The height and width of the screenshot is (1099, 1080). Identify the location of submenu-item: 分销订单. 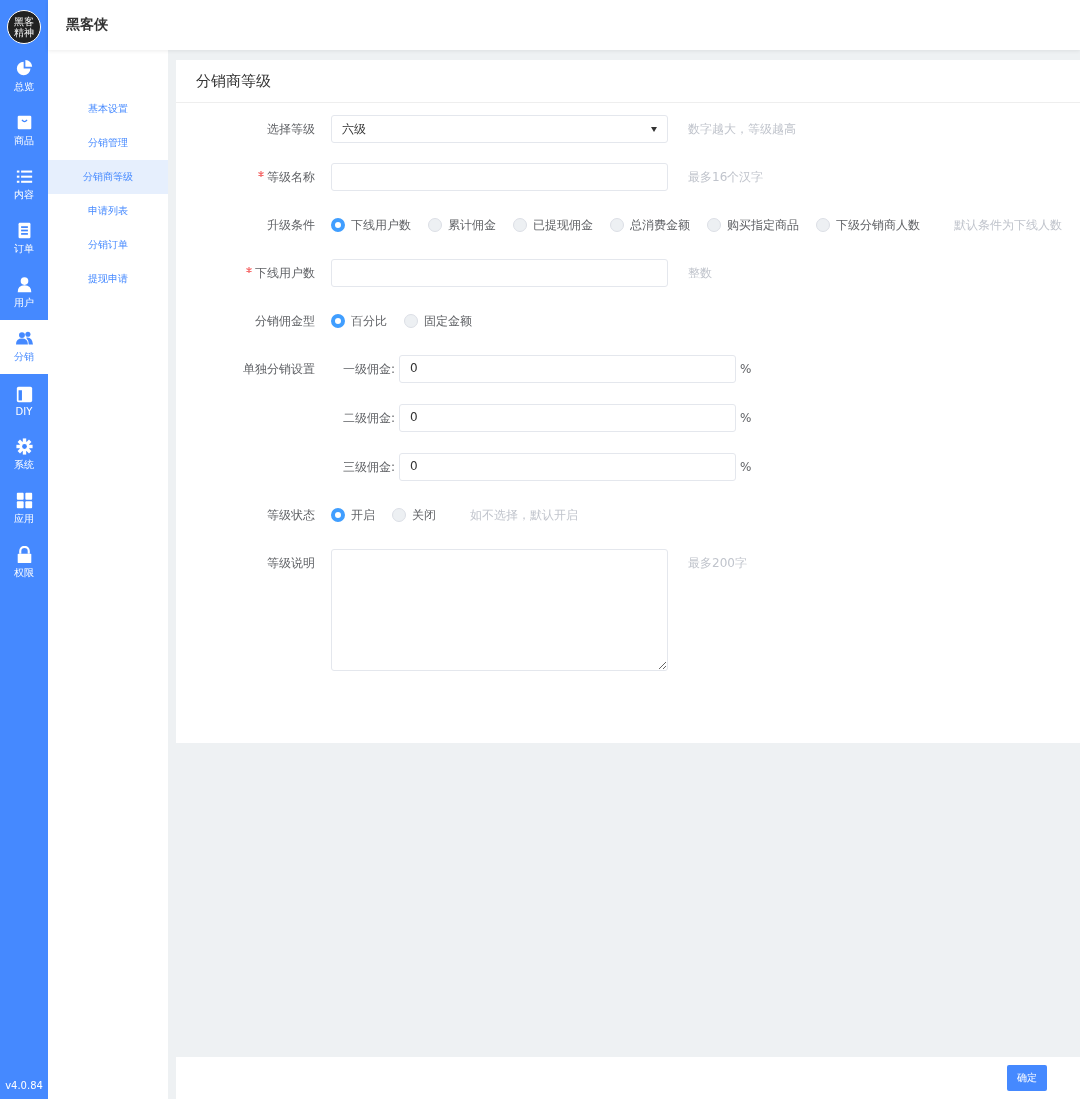
(108, 245).